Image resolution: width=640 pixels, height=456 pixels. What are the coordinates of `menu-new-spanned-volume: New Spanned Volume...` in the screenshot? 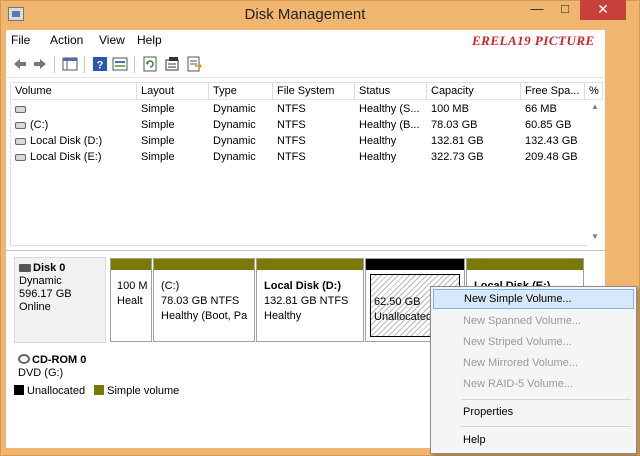 It's located at (533, 321).